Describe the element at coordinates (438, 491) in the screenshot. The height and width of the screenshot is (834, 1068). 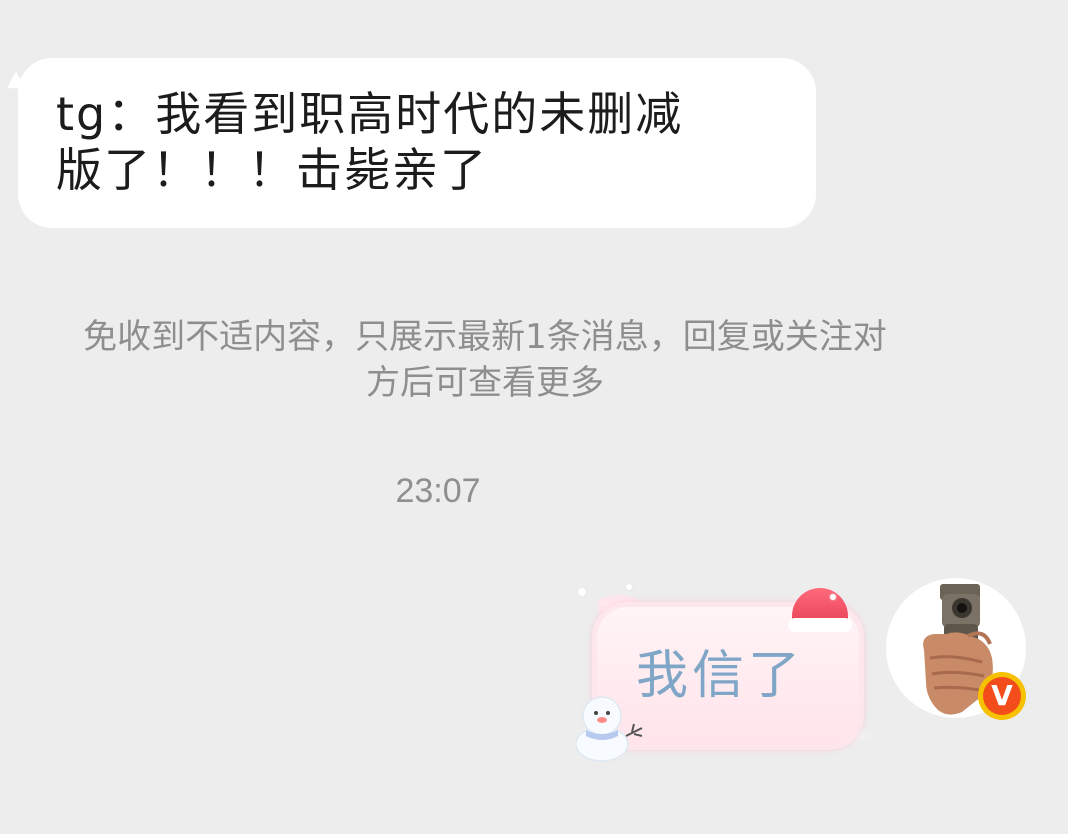
I see `message-timestamp: 23:07` at that location.